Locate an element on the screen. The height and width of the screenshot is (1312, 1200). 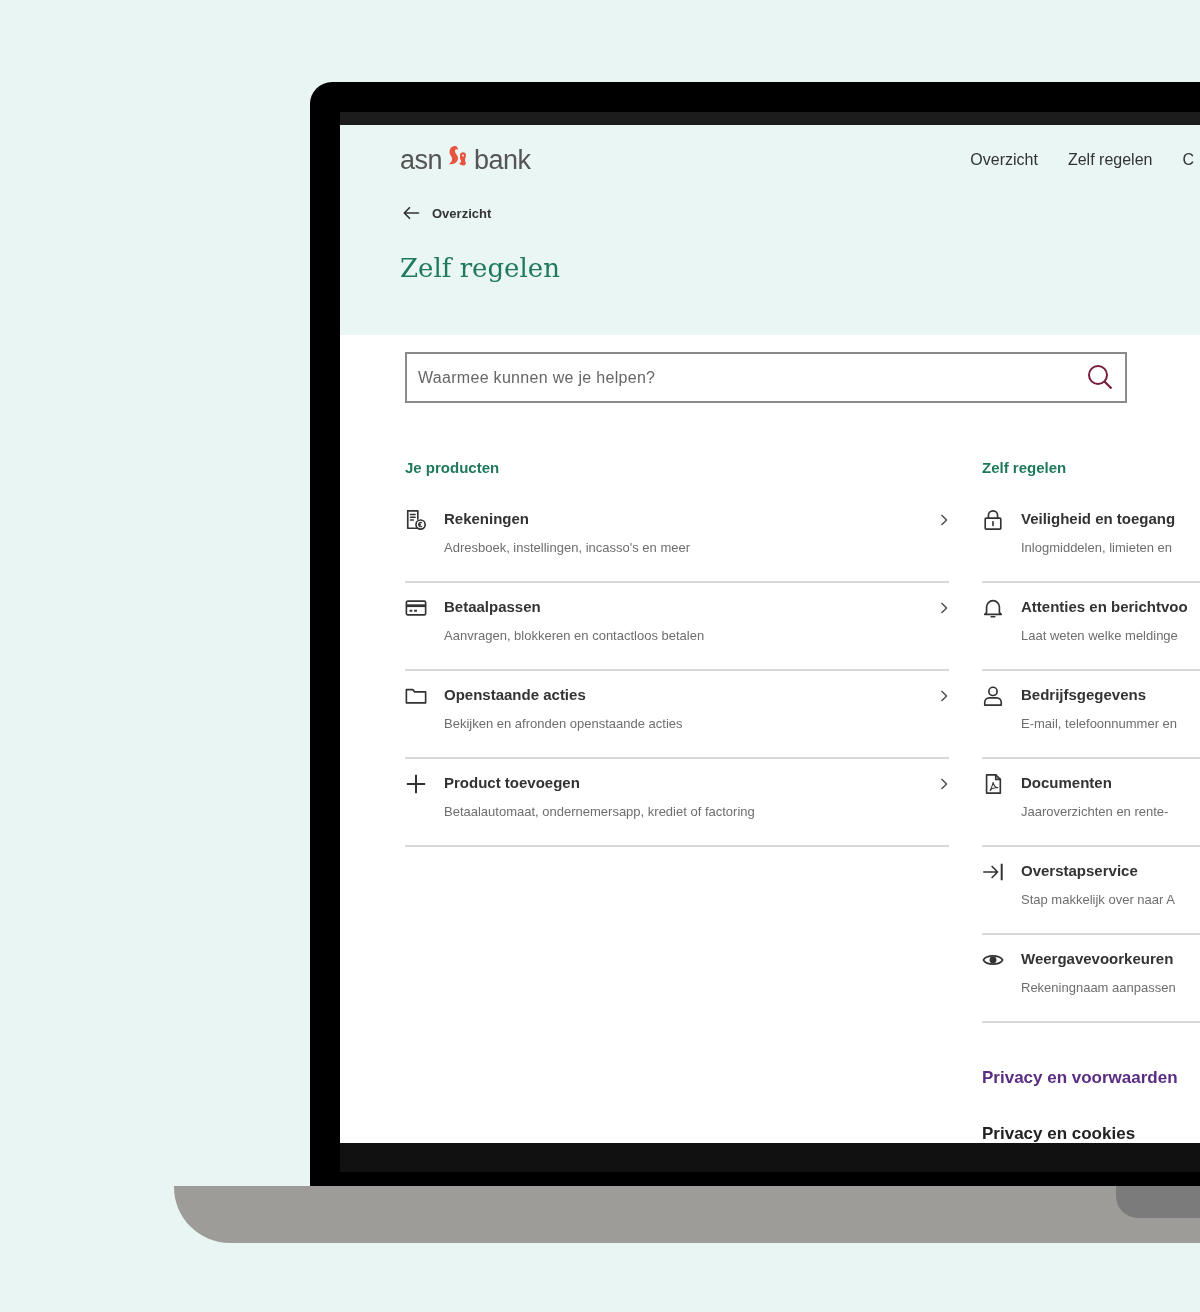
card-icon is located at coordinates (416, 608).